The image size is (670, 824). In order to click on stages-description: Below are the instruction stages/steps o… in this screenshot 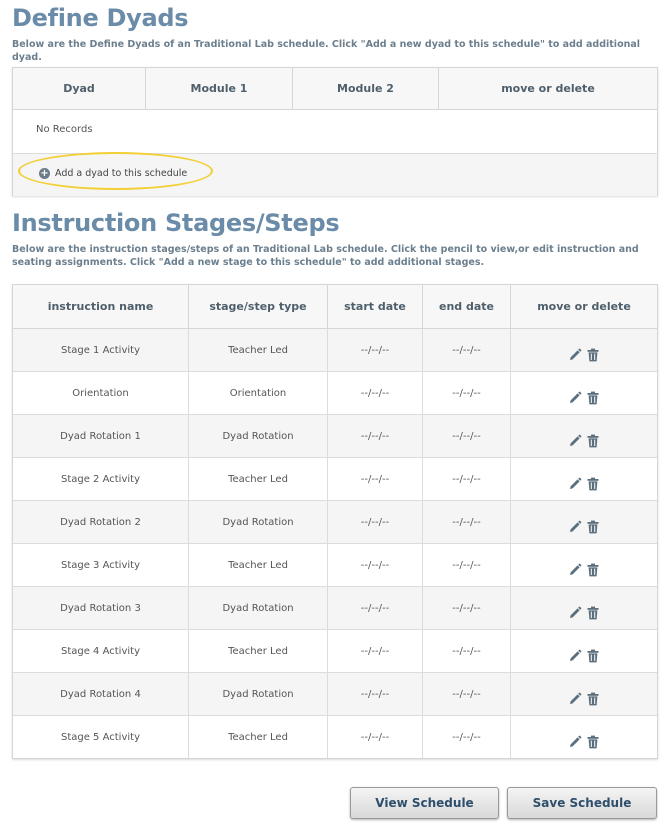, I will do `click(325, 256)`.